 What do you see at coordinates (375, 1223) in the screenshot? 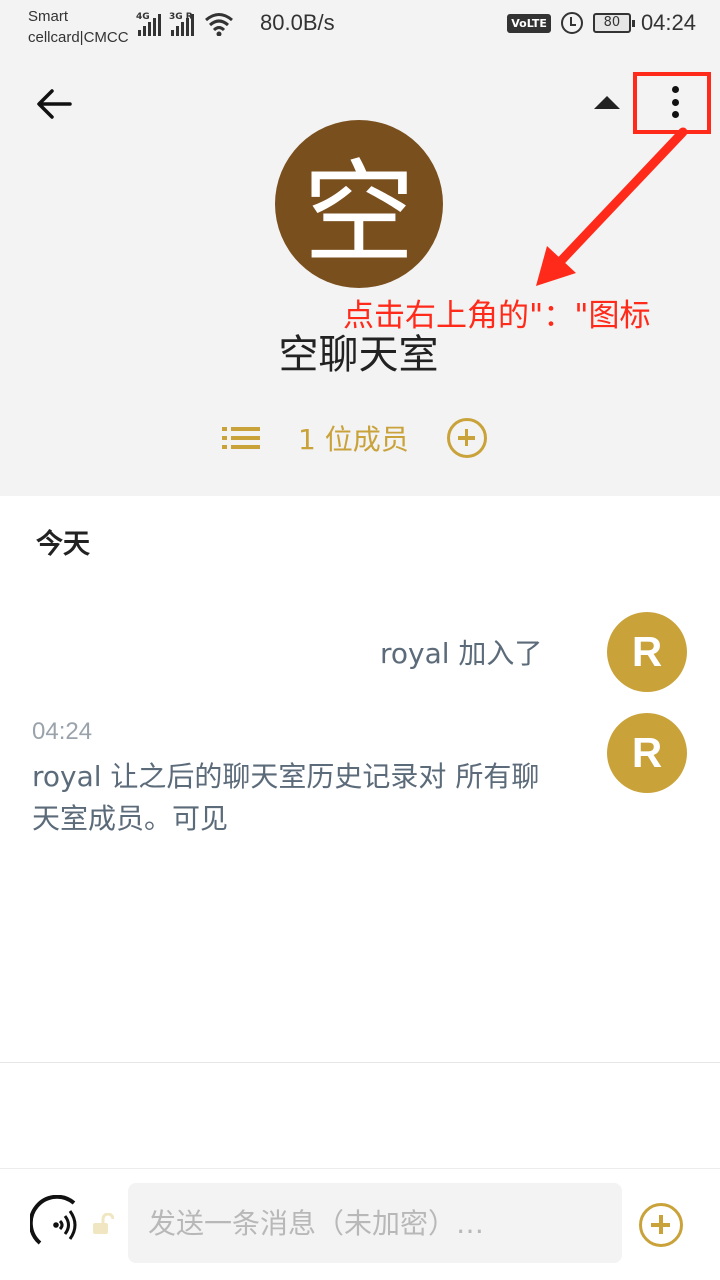
I see `message-input` at bounding box center [375, 1223].